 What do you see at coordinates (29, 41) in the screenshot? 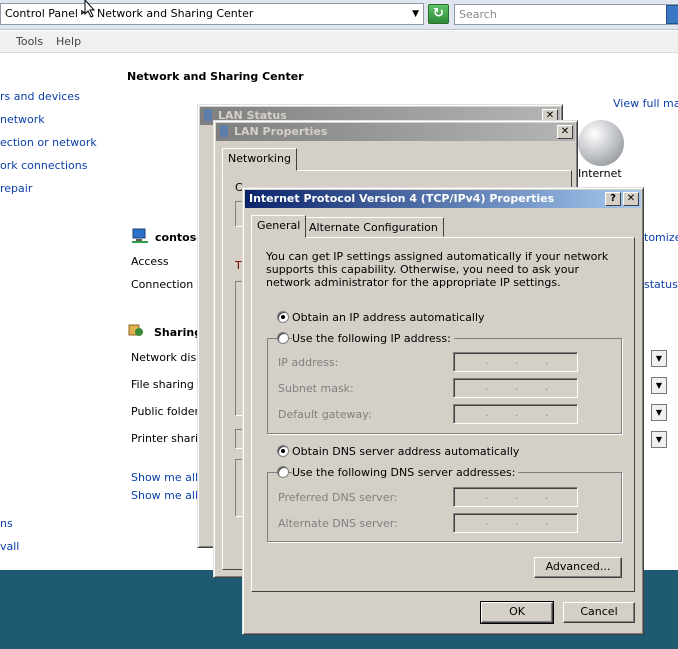
I see `menu-tools: Tools` at bounding box center [29, 41].